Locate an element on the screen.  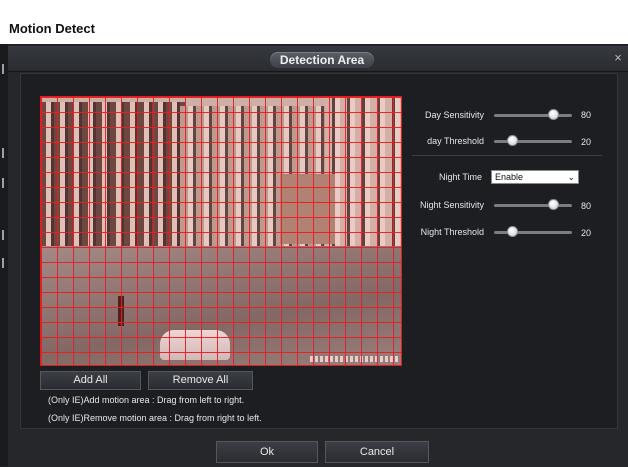
add-all-button: Add All is located at coordinates (90, 380).